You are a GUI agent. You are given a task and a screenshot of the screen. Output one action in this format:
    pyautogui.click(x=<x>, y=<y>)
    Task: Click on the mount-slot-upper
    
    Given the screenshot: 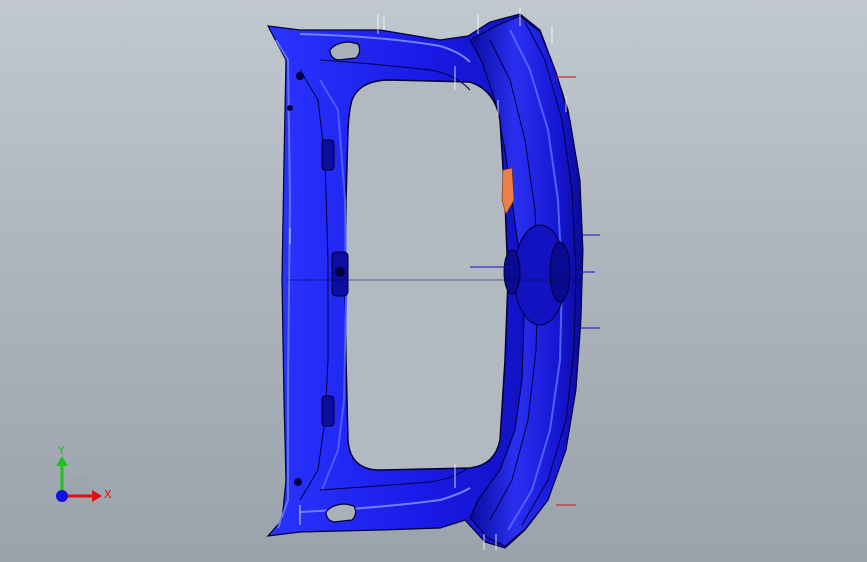 What is the action you would take?
    pyautogui.click(x=328, y=155)
    